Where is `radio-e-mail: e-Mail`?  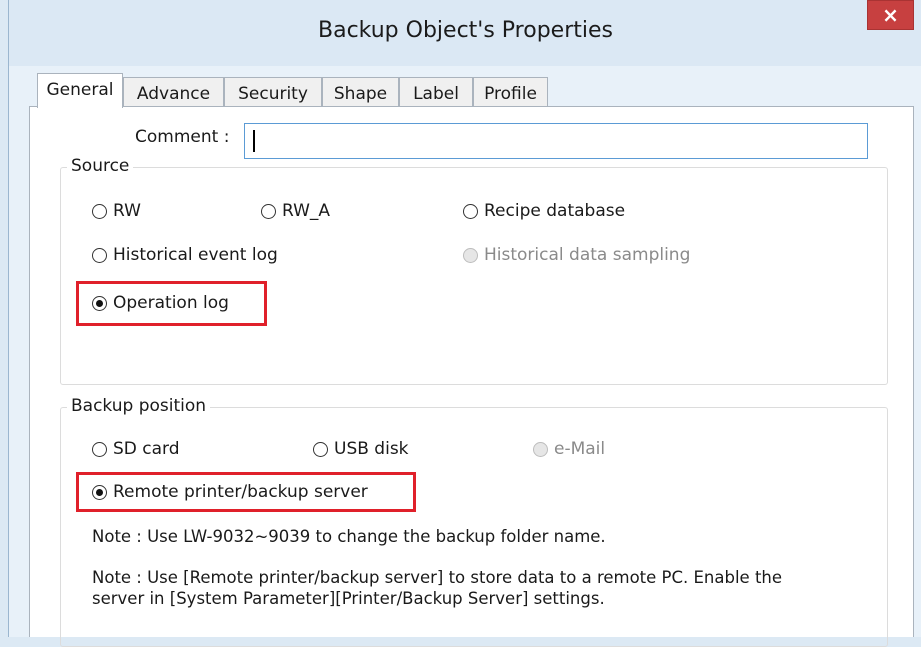 radio-e-mail: e-Mail is located at coordinates (569, 449).